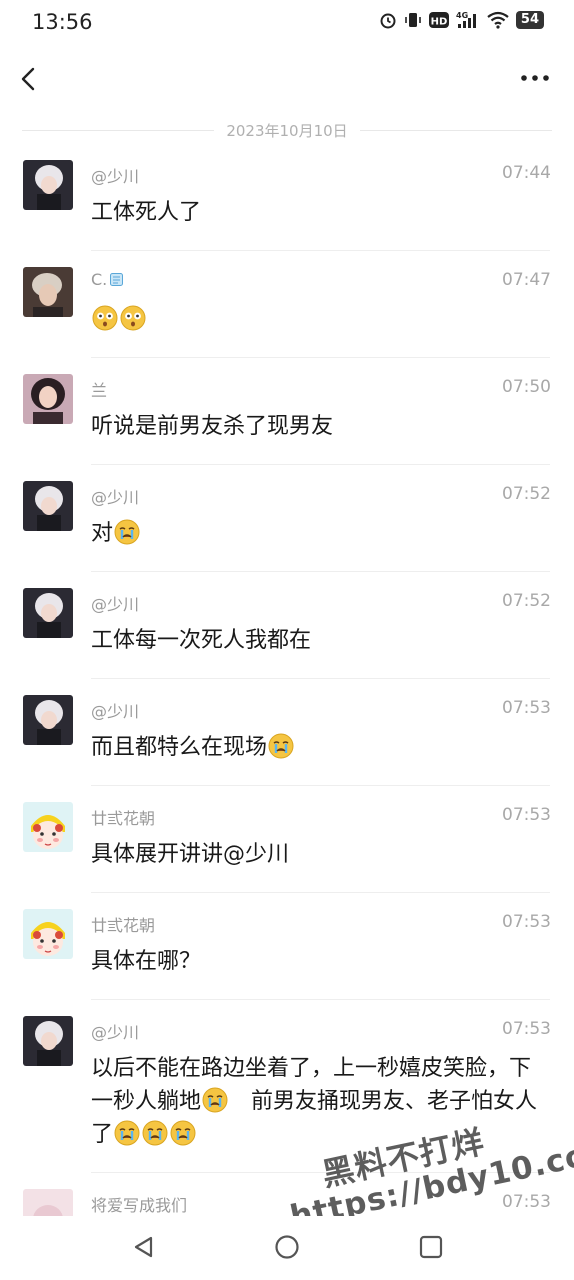 This screenshot has width=574, height=1280. I want to click on message-text: 听说是前男友杀了现男友, so click(320, 426).